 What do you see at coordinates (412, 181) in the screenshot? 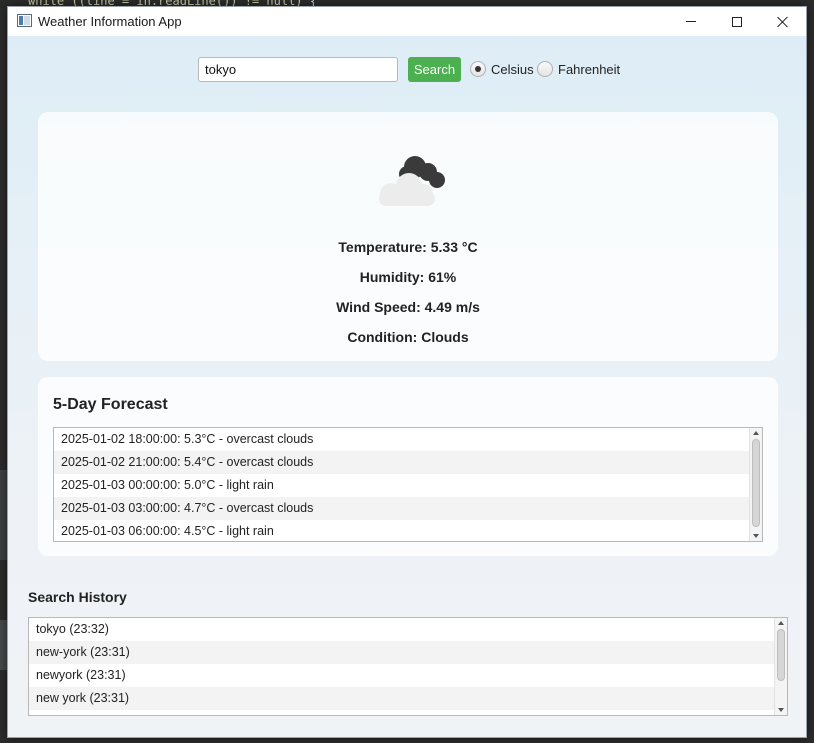
I see `cloud-icon` at bounding box center [412, 181].